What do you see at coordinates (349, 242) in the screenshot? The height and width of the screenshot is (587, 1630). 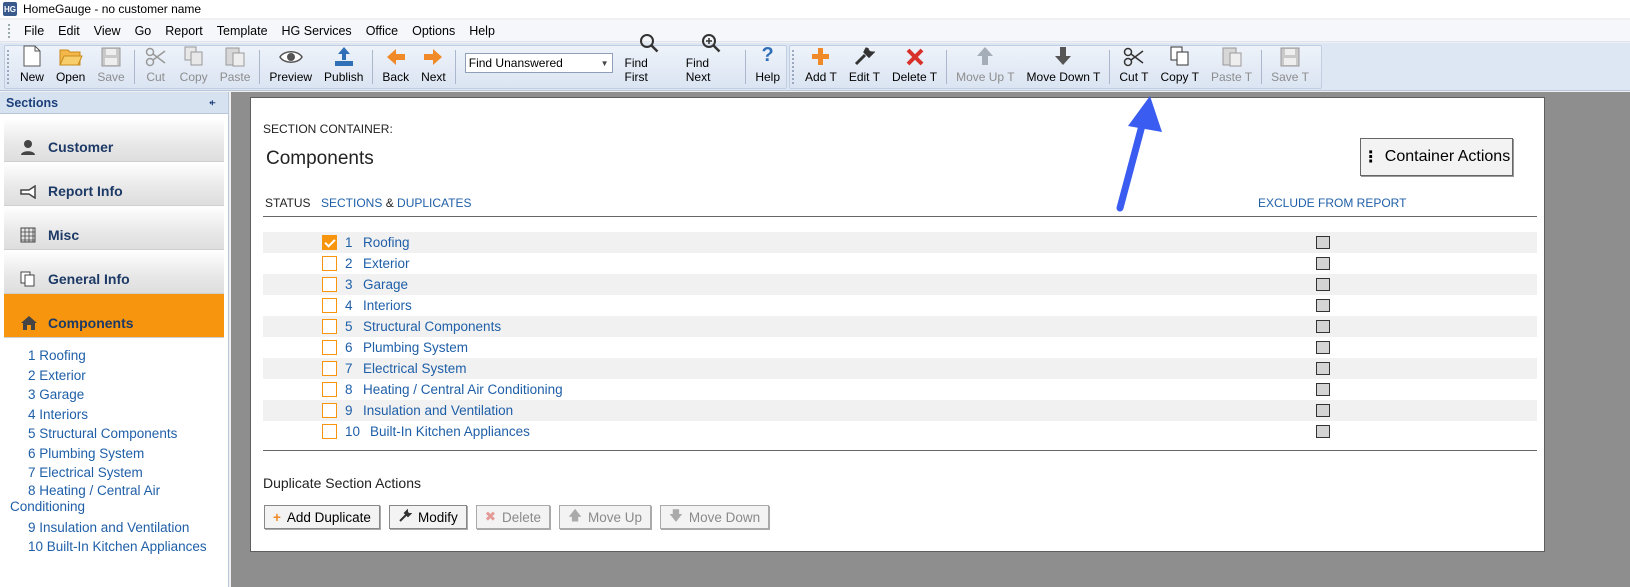 I see `row-number: 1` at bounding box center [349, 242].